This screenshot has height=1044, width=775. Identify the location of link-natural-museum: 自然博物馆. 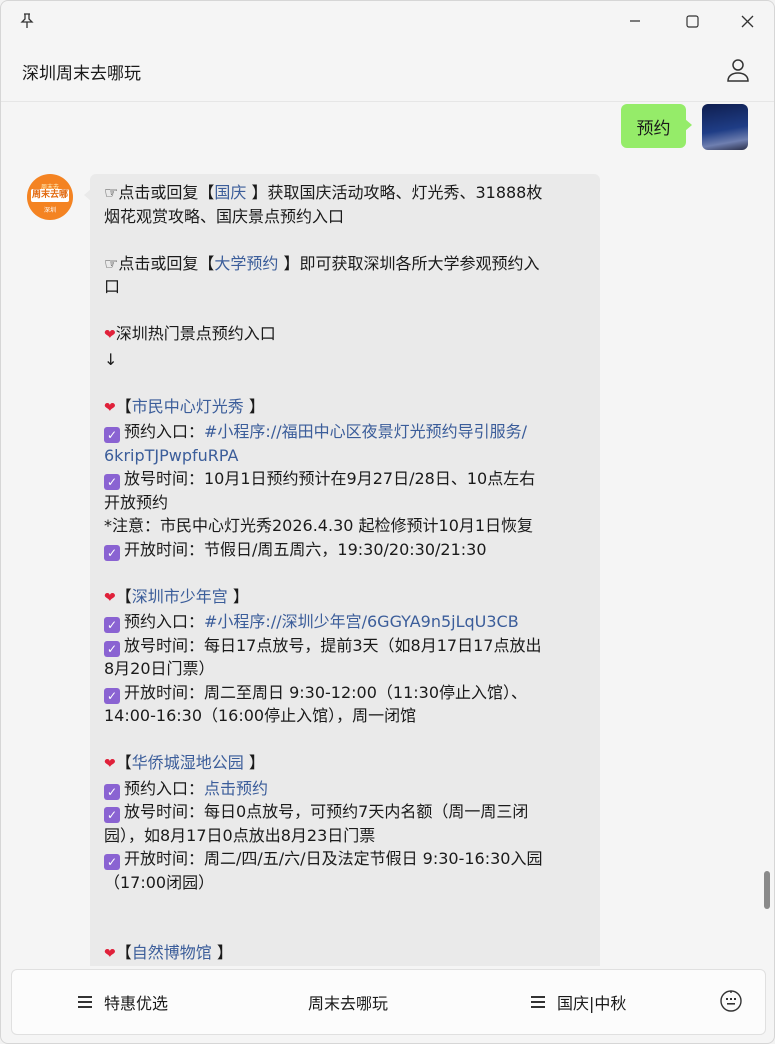
(172, 952).